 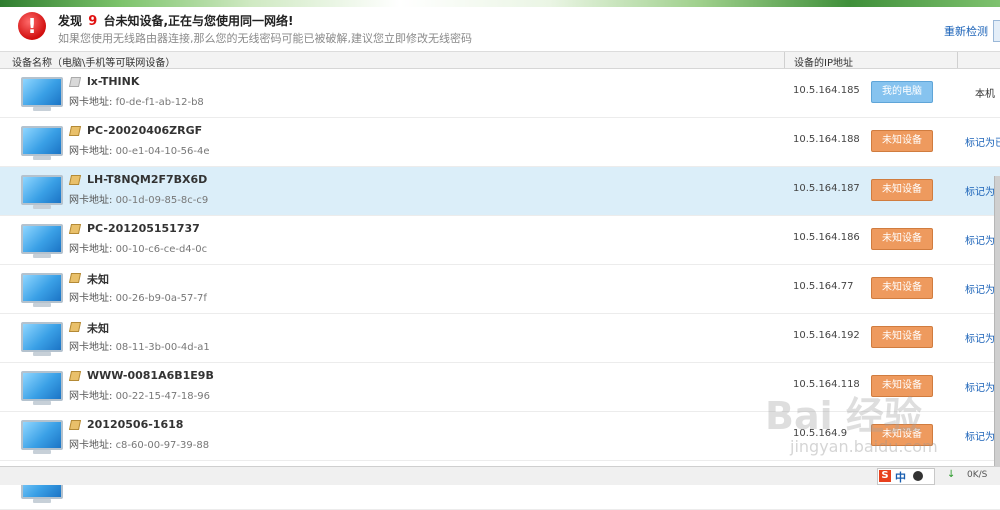 I want to click on unknown-device-count: 9, so click(x=93, y=21).